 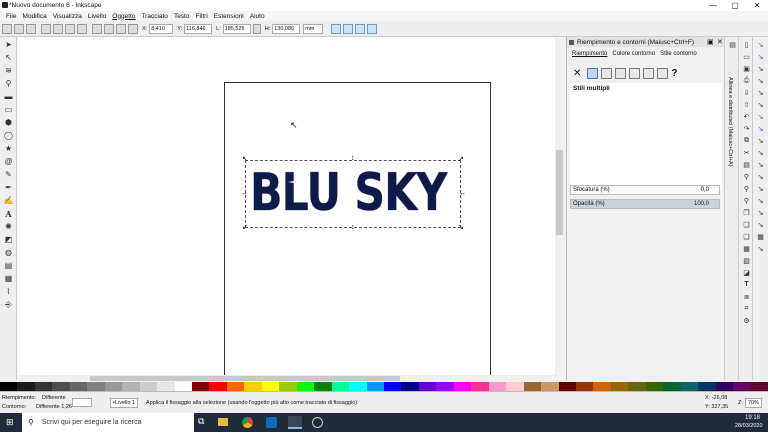 I want to click on snap-smooth-icon: ↘, so click(x=760, y=164).